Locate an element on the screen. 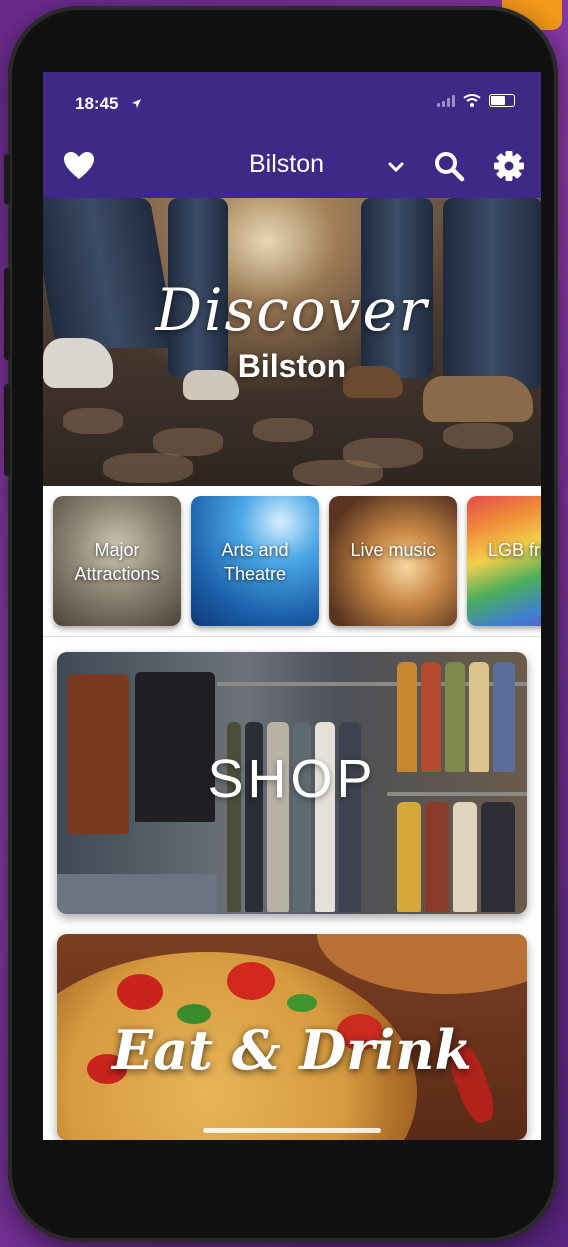 The image size is (568, 1247). status-icons is located at coordinates (476, 100).